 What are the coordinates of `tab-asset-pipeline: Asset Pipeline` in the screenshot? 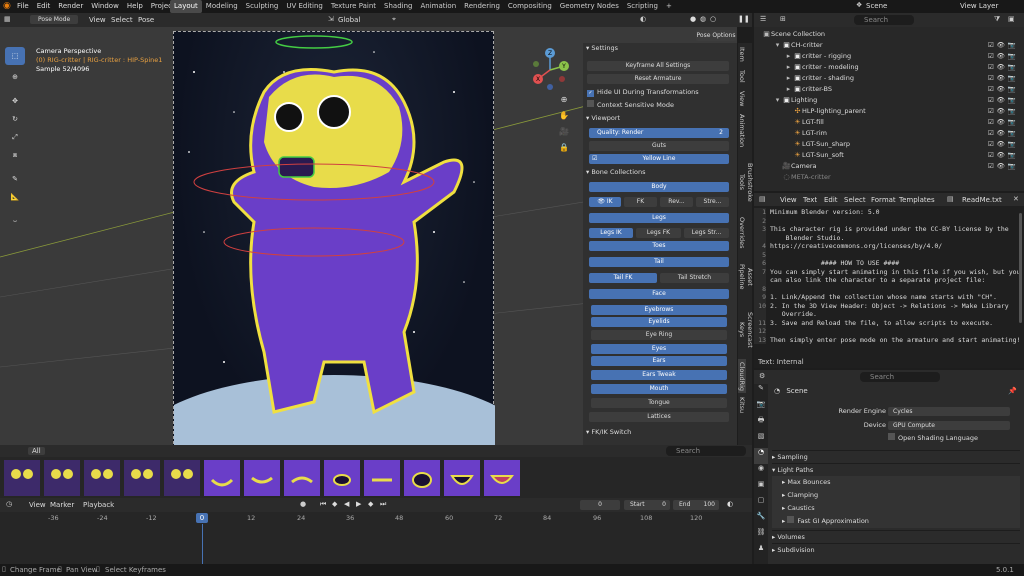 It's located at (746, 277).